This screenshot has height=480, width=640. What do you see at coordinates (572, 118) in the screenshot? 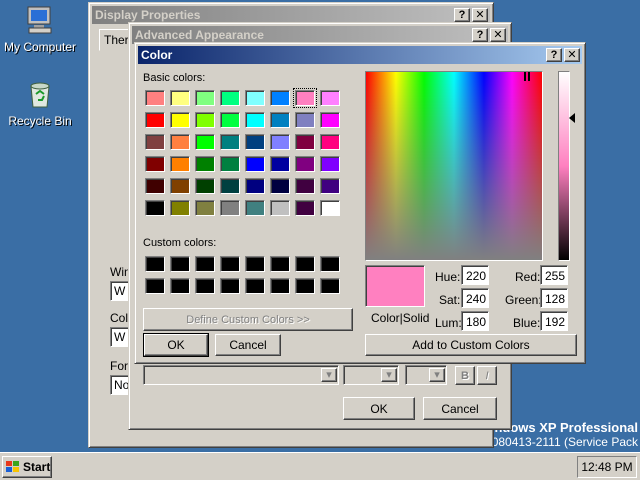
I see `luminosity-arrow-icon` at bounding box center [572, 118].